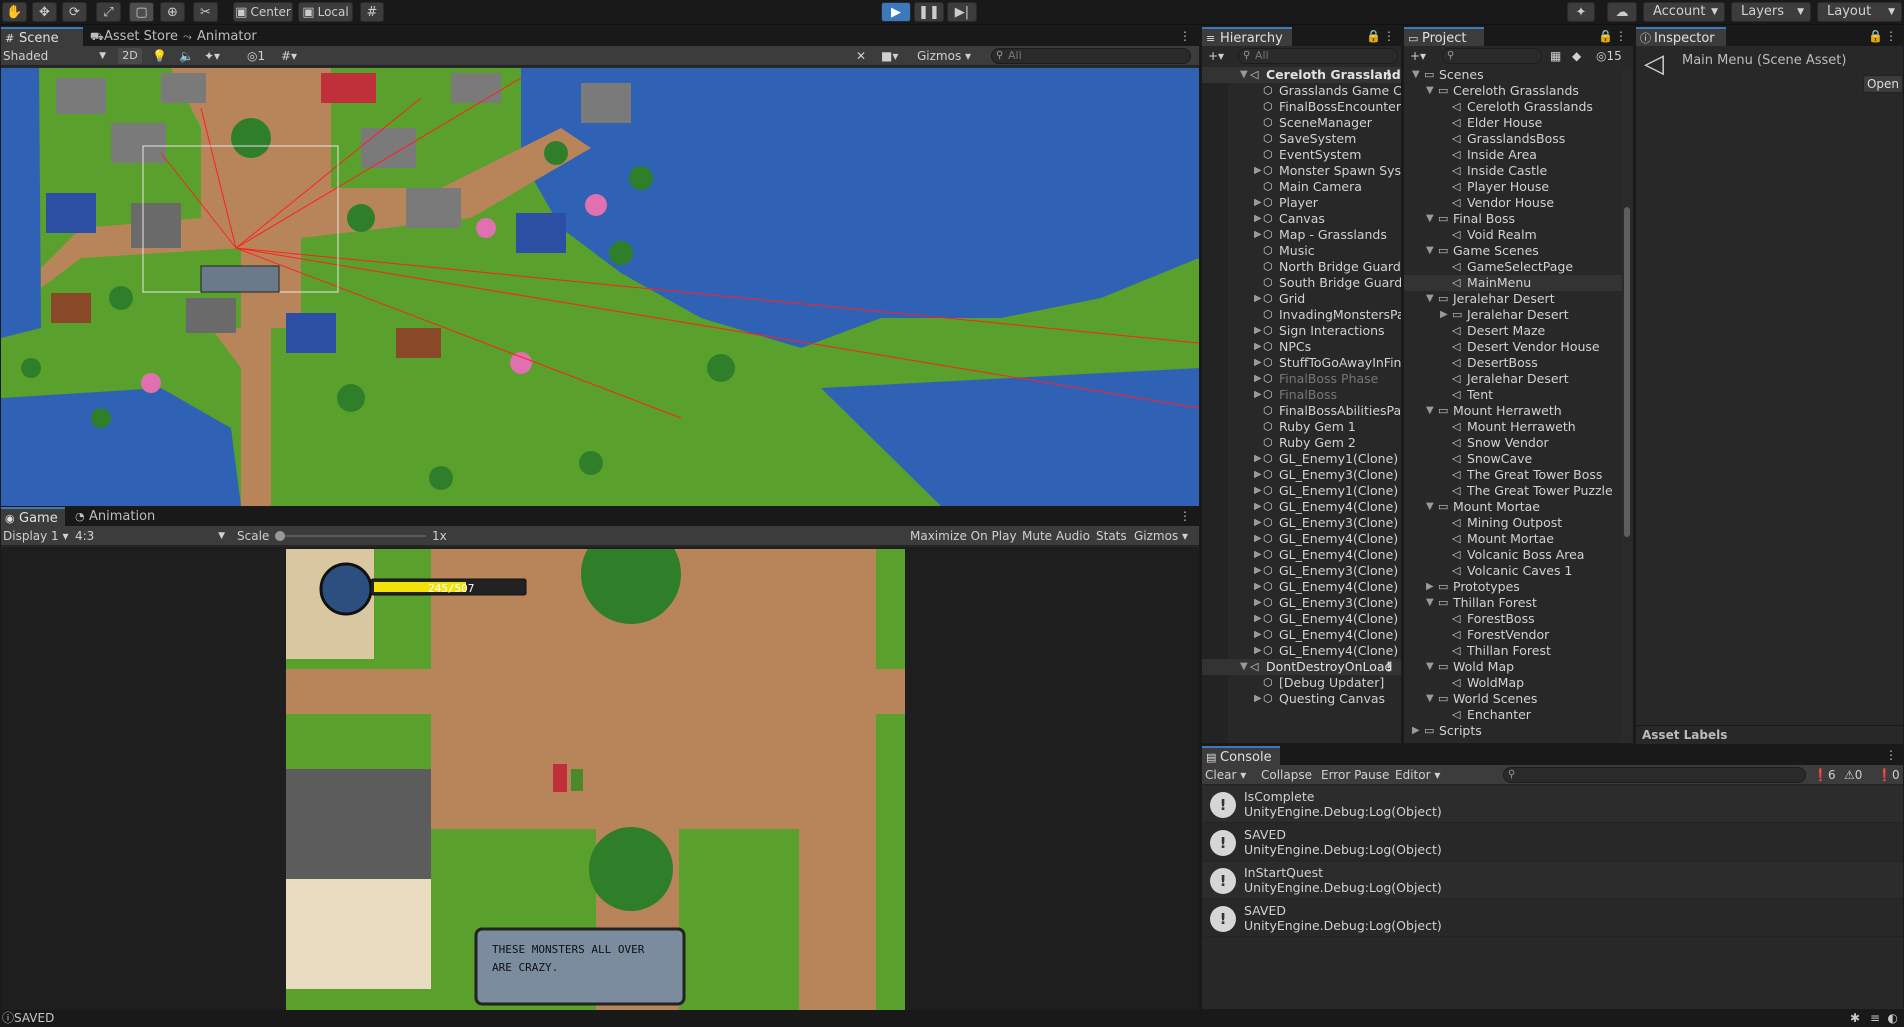 This screenshot has width=1904, height=1027. What do you see at coordinates (1355, 775) in the screenshot?
I see `error-pause-toggle: Error Pause` at bounding box center [1355, 775].